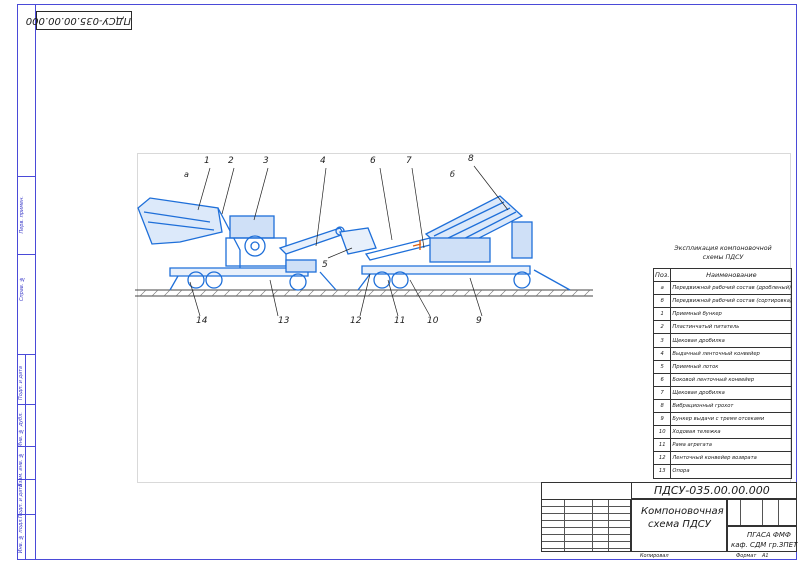 This screenshot has height=563, width=800. What do you see at coordinates (186, 174) in the screenshot?
I see `unit-label-a: а` at bounding box center [186, 174].